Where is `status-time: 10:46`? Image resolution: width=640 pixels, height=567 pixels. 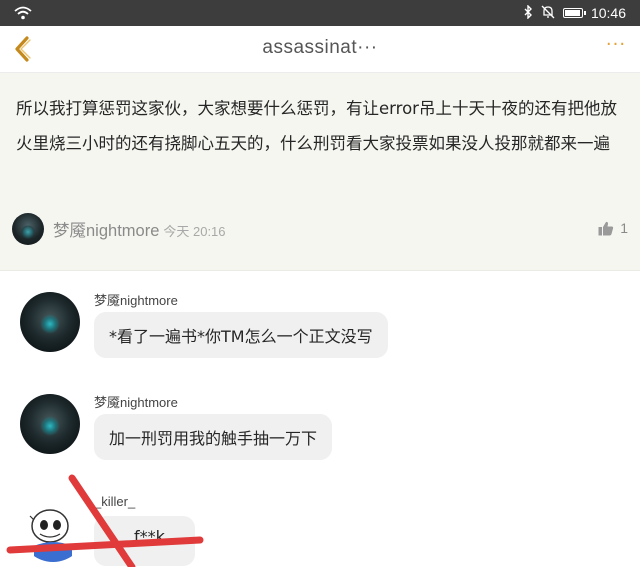
status-time: 10:46 is located at coordinates (608, 13).